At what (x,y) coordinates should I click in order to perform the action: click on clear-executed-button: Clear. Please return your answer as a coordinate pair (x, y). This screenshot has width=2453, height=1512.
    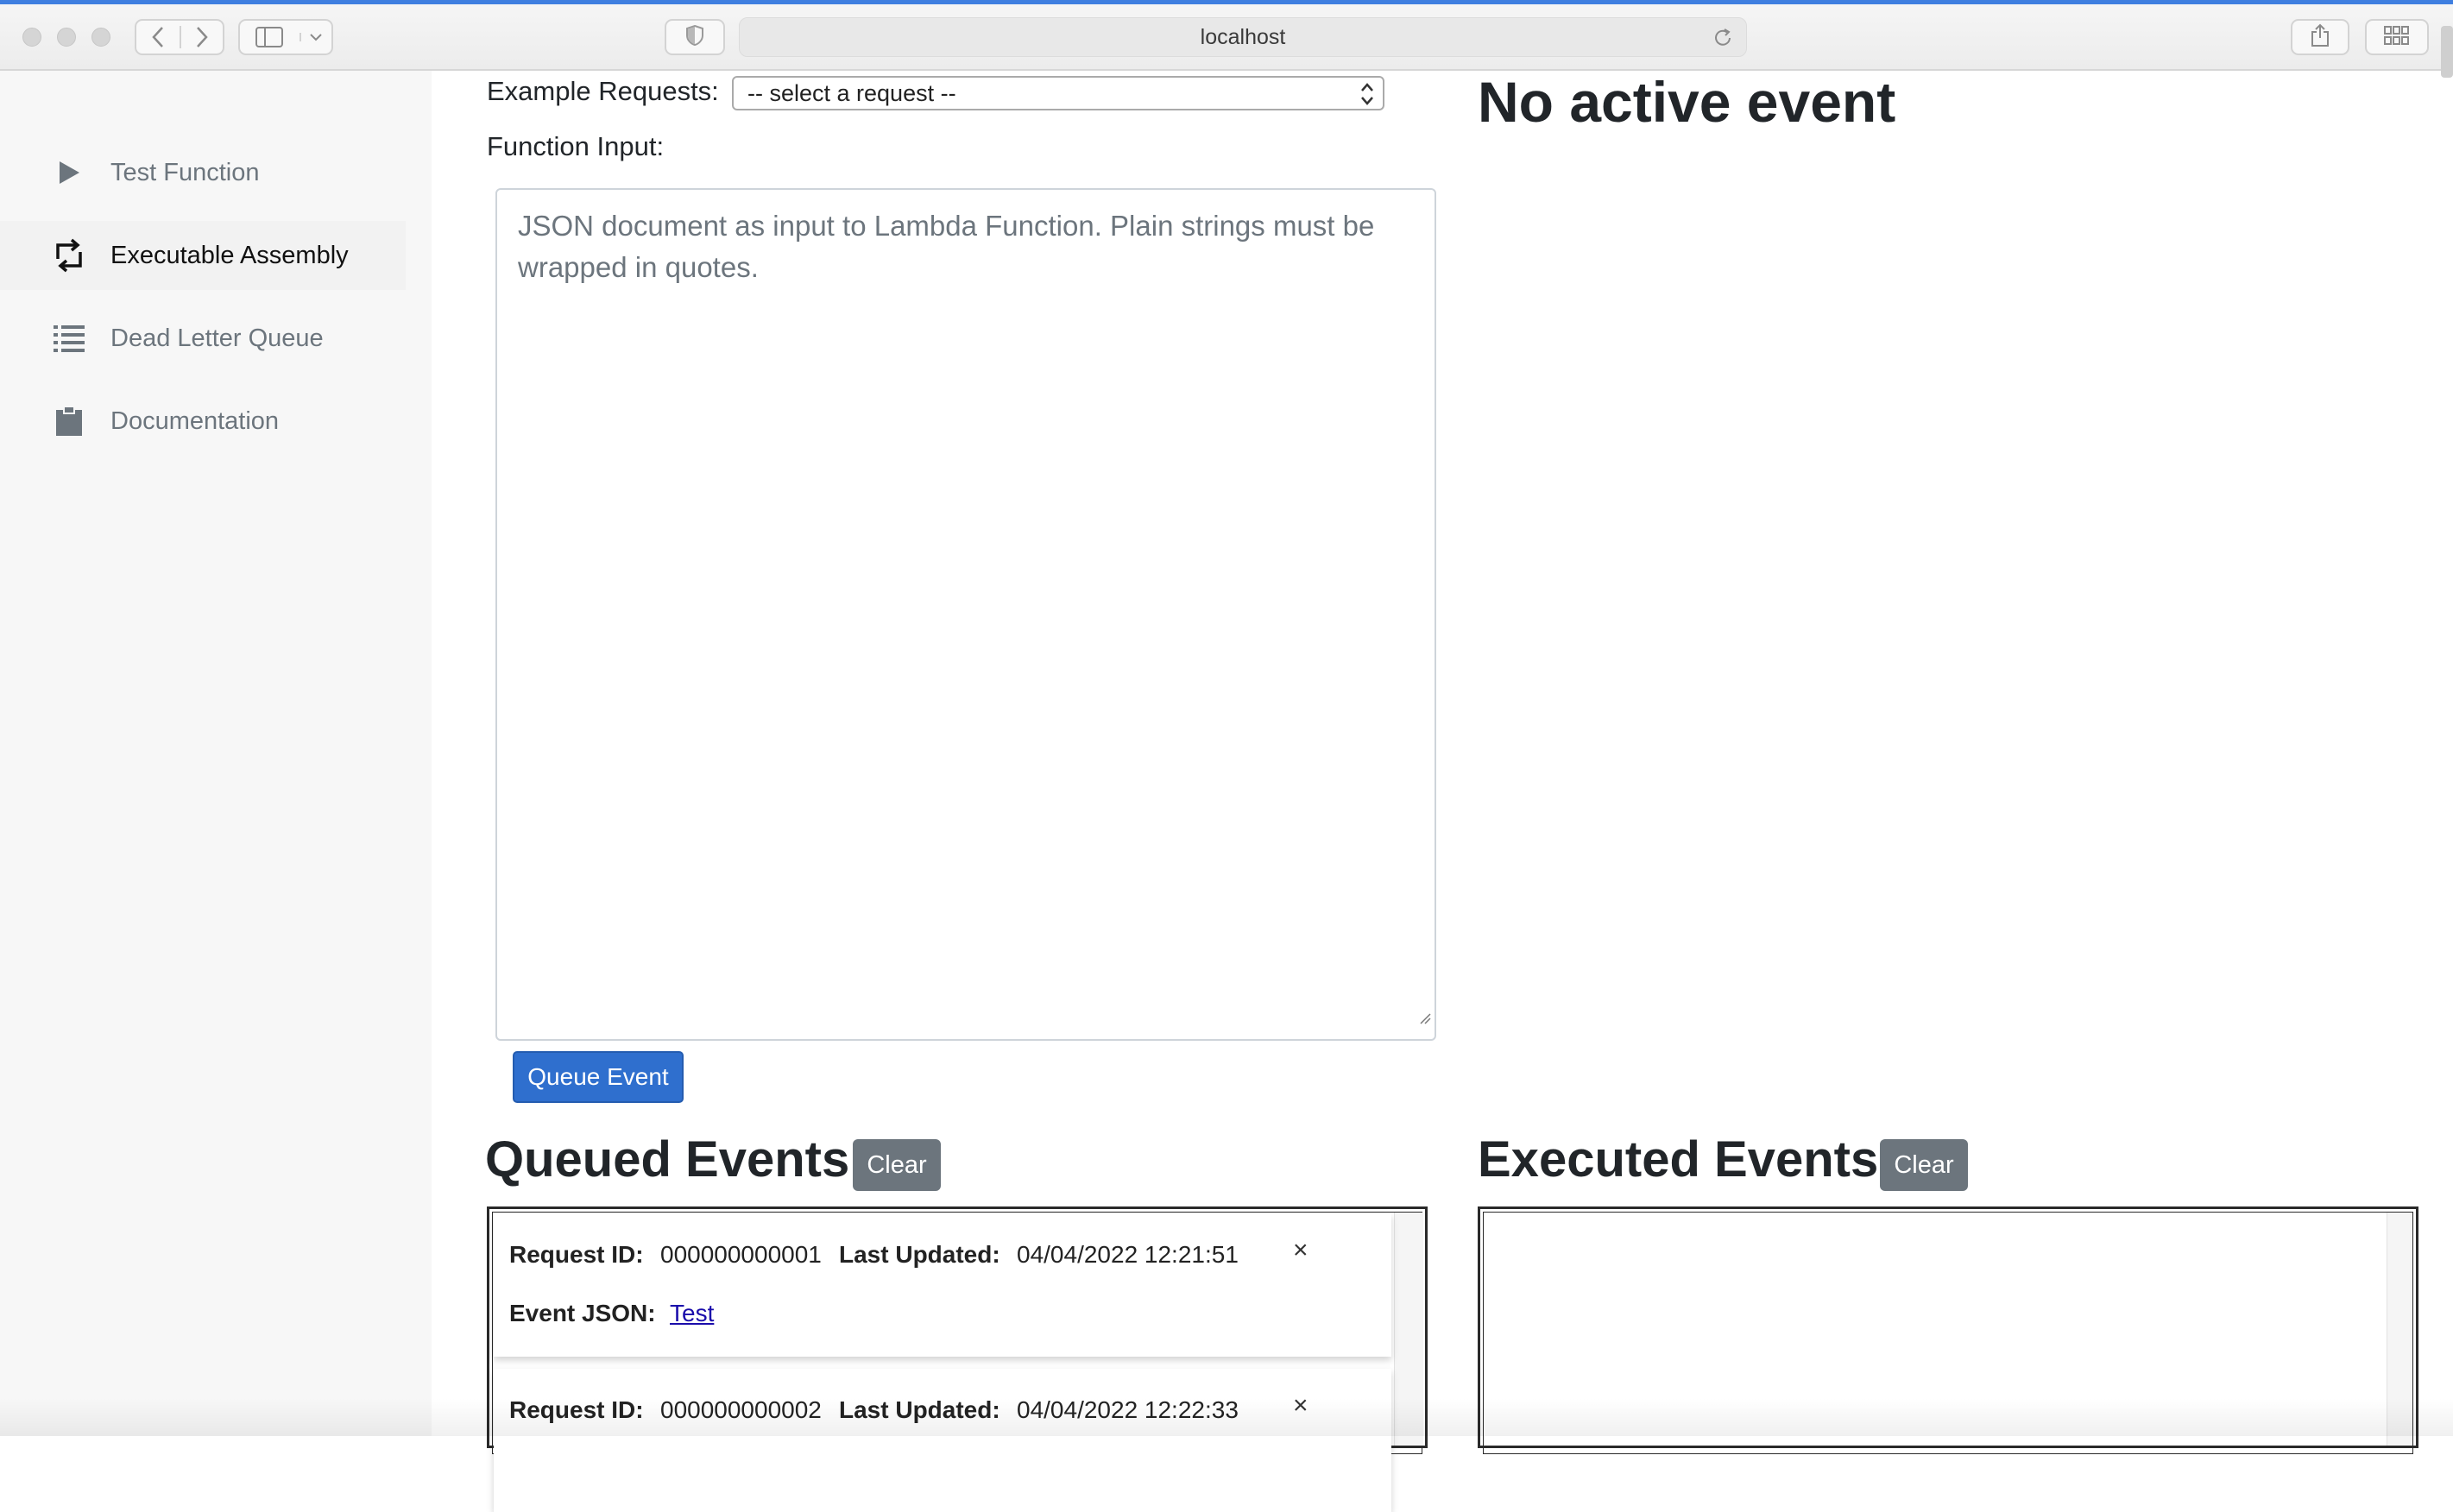
    Looking at the image, I should click on (1924, 1165).